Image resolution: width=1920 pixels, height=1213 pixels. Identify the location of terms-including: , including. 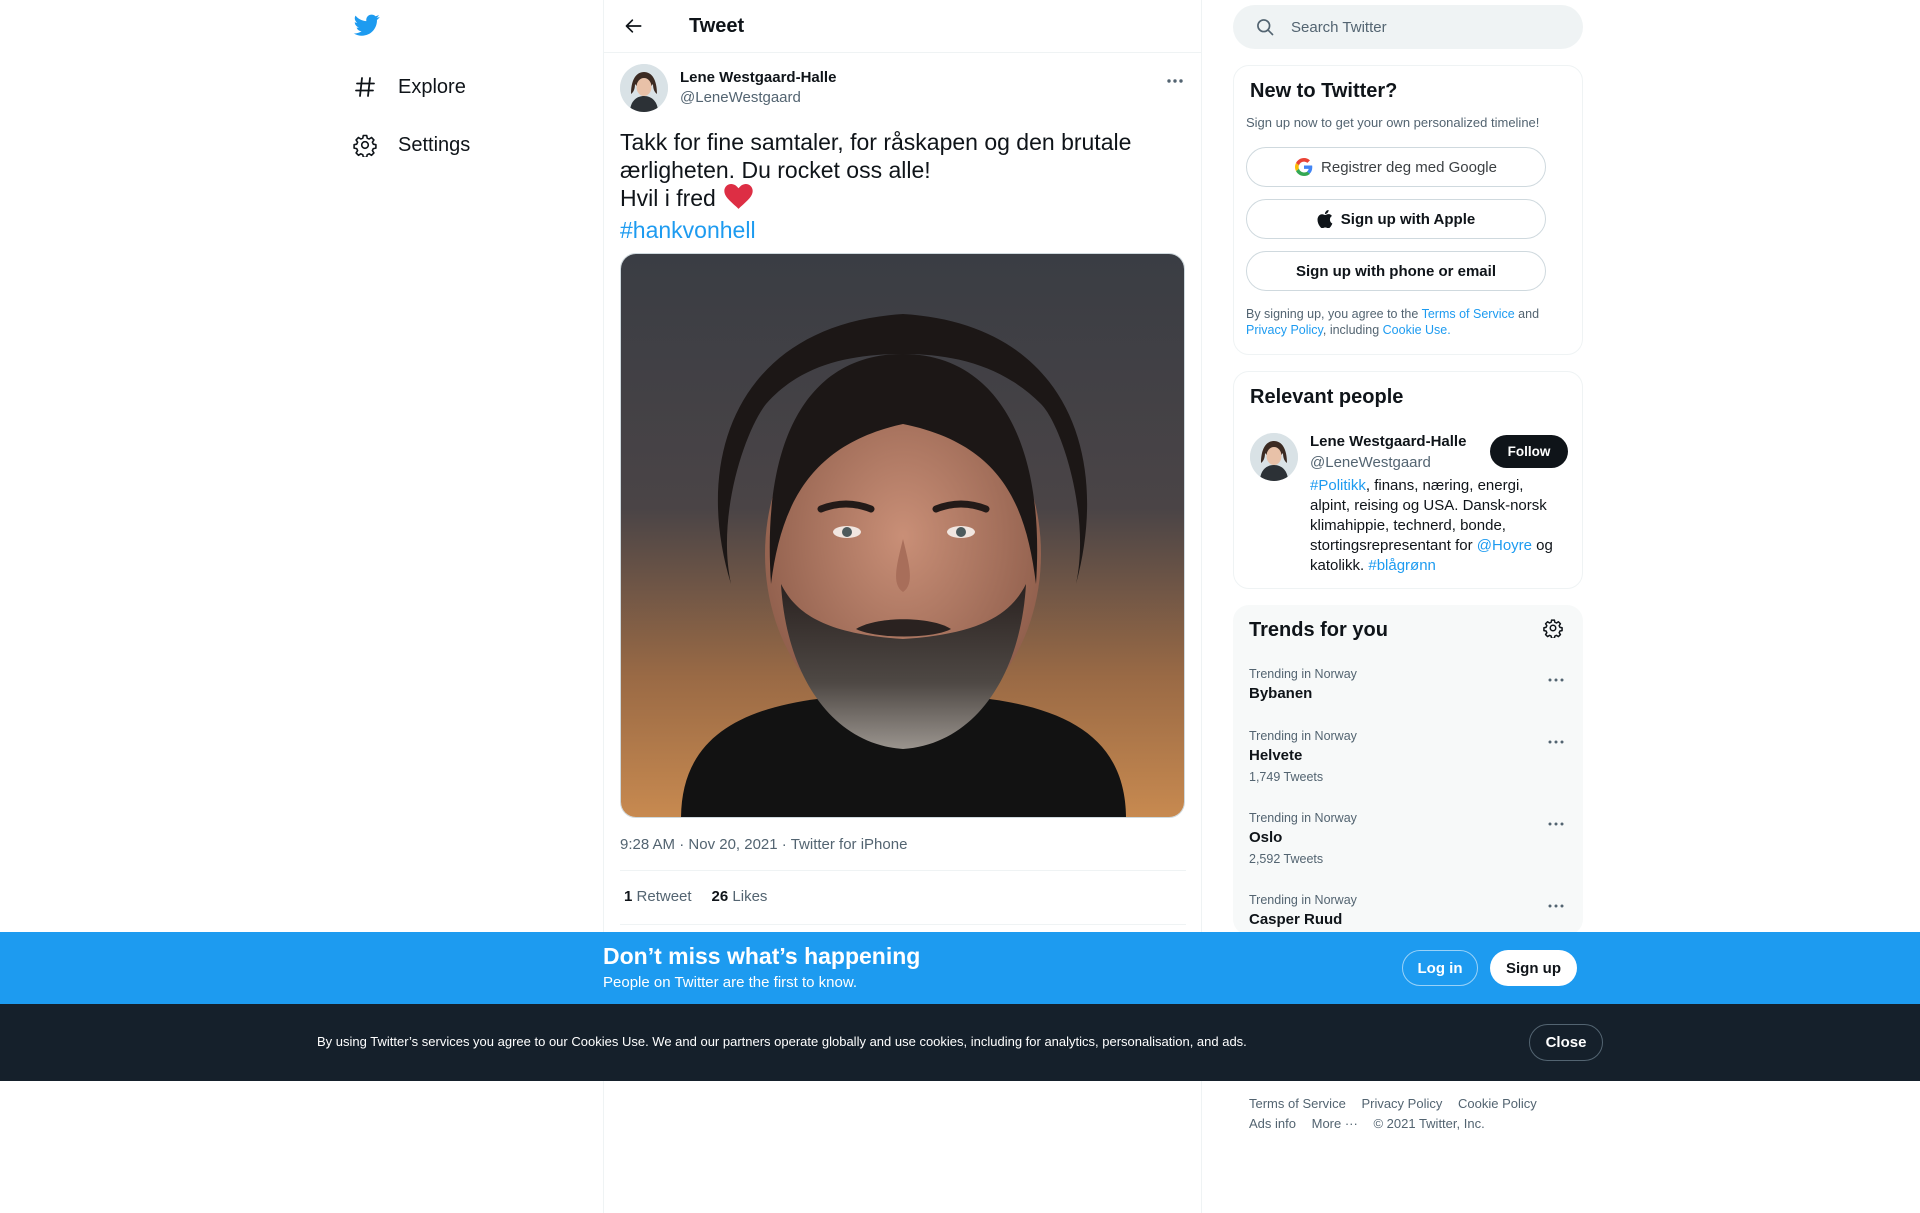
(1352, 330).